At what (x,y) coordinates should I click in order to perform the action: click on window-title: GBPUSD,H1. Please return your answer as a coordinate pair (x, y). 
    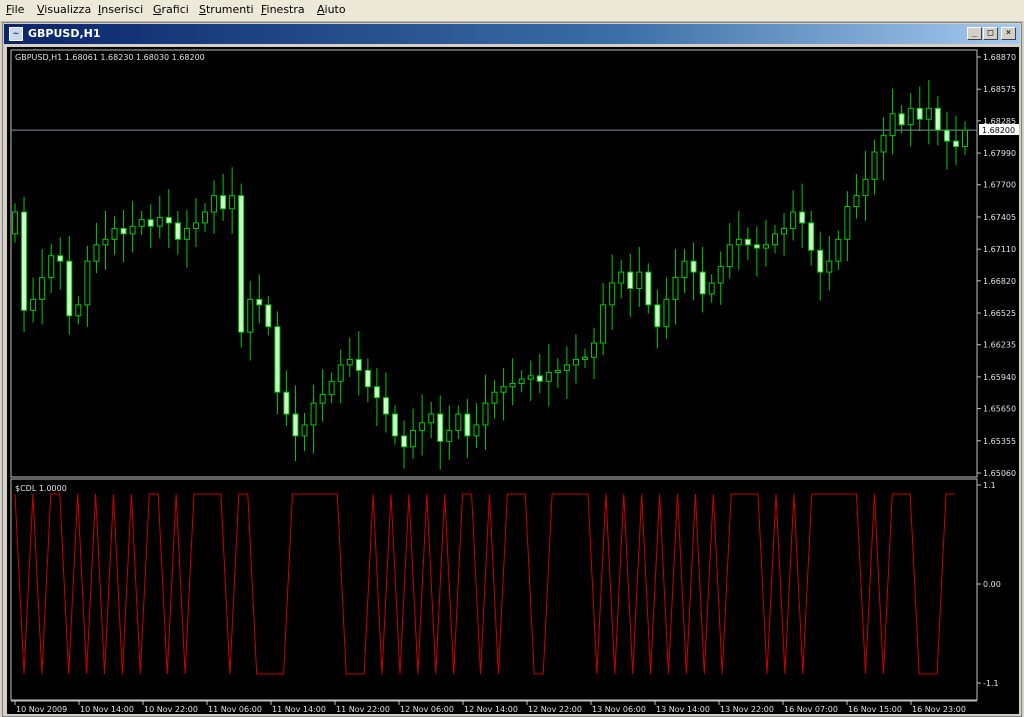
    Looking at the image, I should click on (64, 33).